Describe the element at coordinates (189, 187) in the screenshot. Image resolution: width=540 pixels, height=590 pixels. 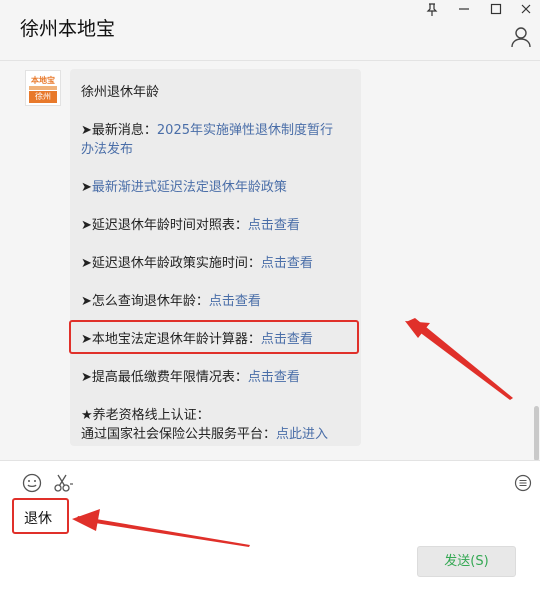
I see `item-link: 最新渐进式延迟法定退休年龄政策` at that location.